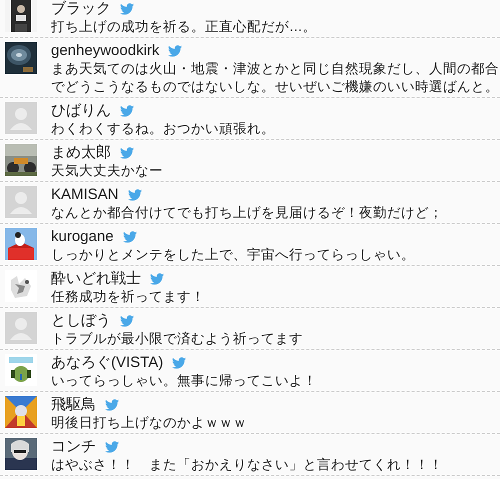 The width and height of the screenshot is (500, 479). Describe the element at coordinates (81, 153) in the screenshot. I see `user-name: まめ太郎` at that location.